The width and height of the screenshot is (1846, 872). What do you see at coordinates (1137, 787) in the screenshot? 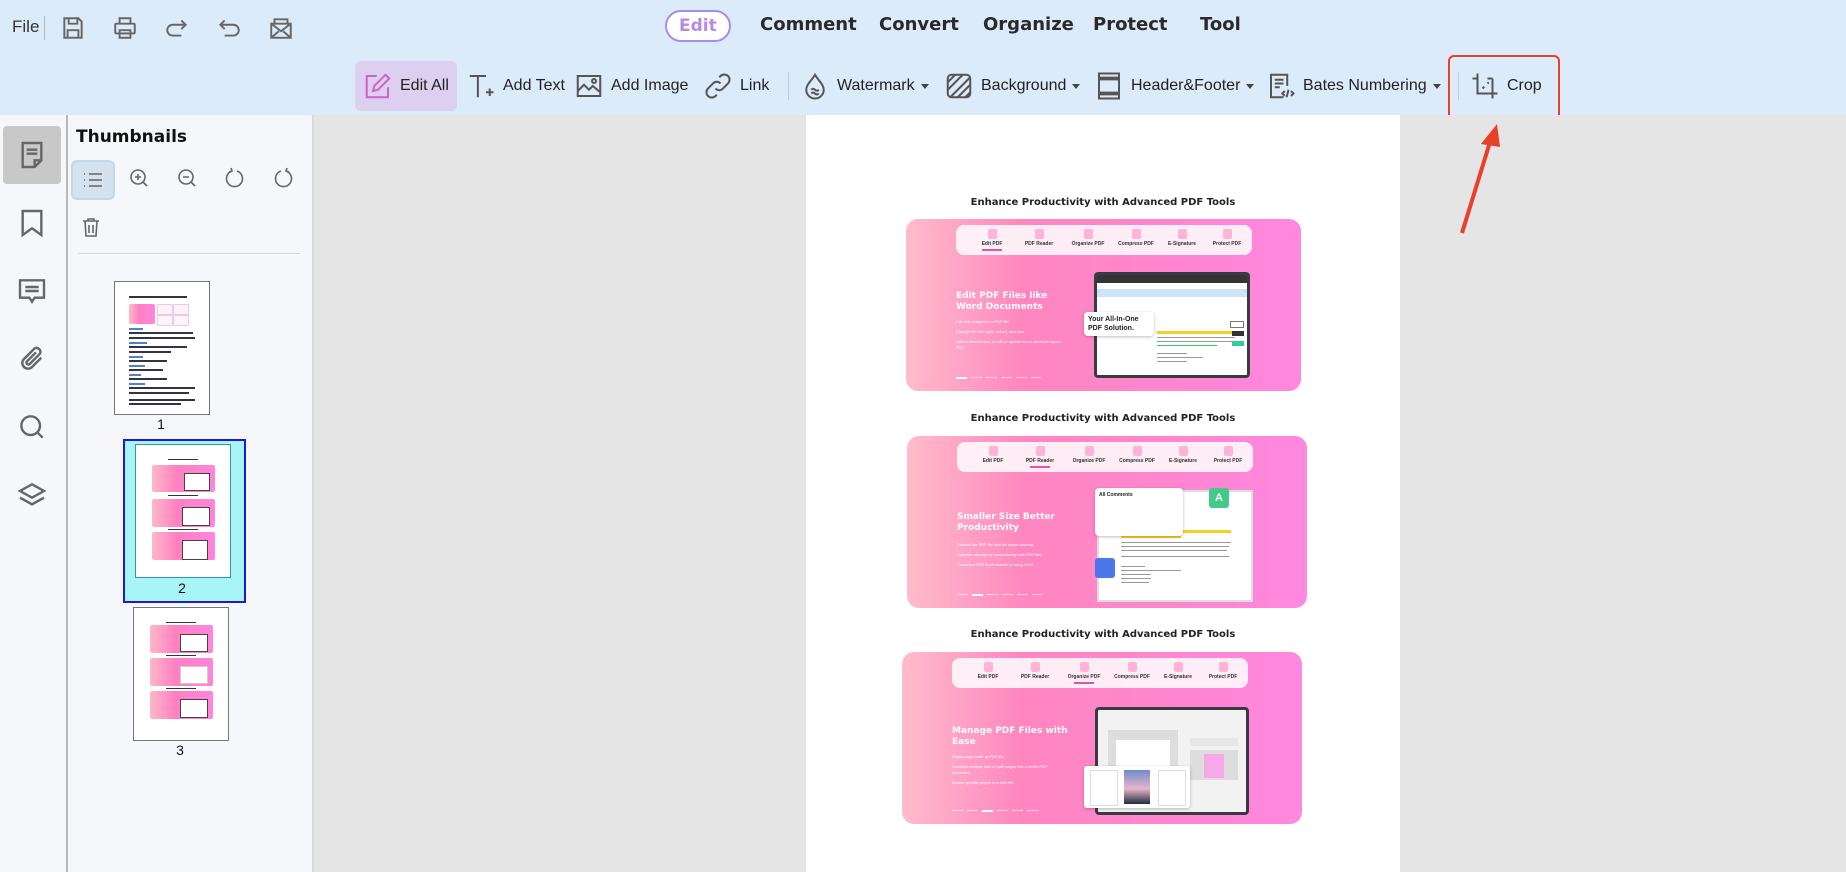
I see `page-organizer-preview` at bounding box center [1137, 787].